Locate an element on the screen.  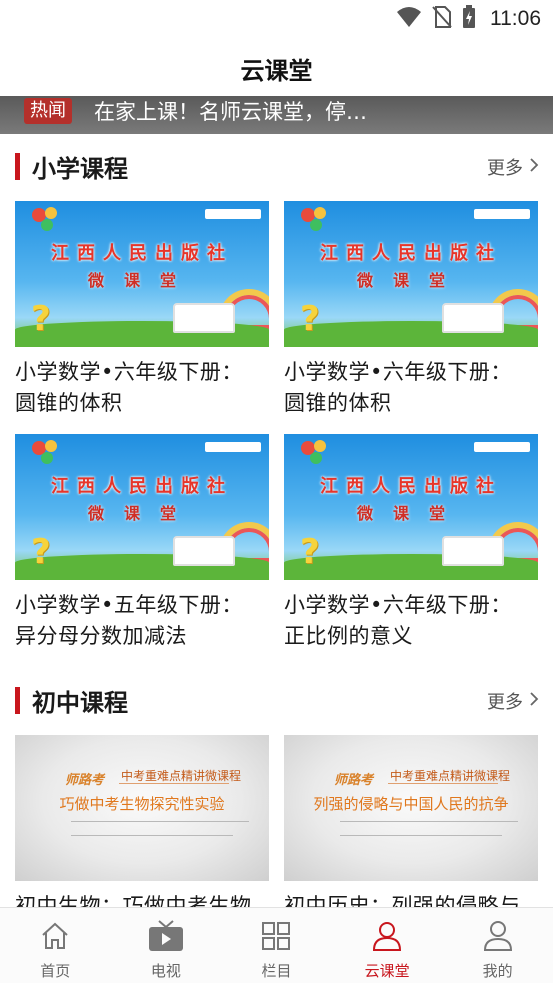
battery-charging-icon is located at coordinates (469, 19).